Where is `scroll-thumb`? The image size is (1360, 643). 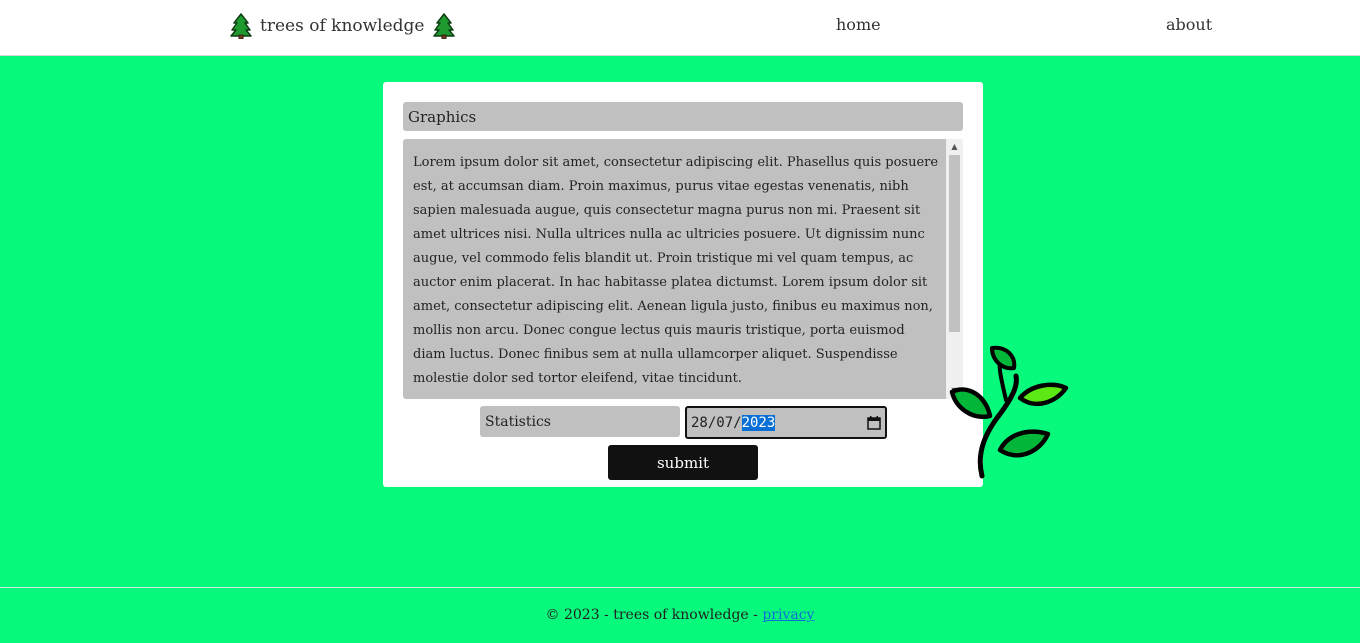
scroll-thumb is located at coordinates (954, 243).